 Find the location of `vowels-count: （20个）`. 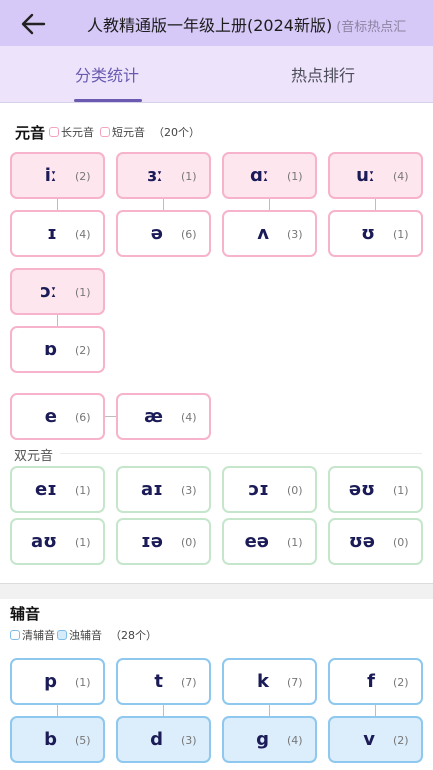

vowels-count: （20个） is located at coordinates (176, 132).